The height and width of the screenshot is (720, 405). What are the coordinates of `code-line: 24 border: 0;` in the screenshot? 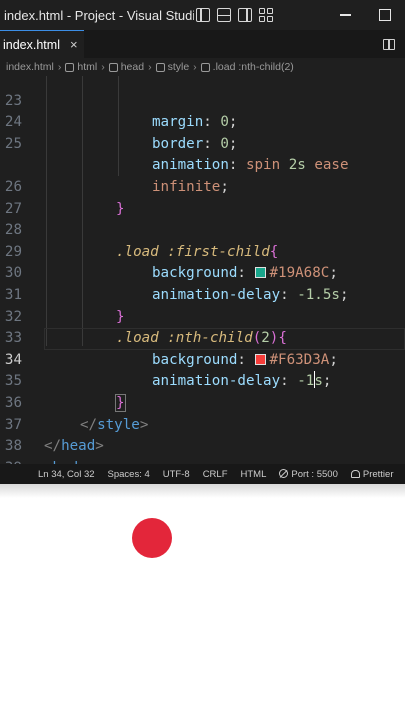 It's located at (202, 121).